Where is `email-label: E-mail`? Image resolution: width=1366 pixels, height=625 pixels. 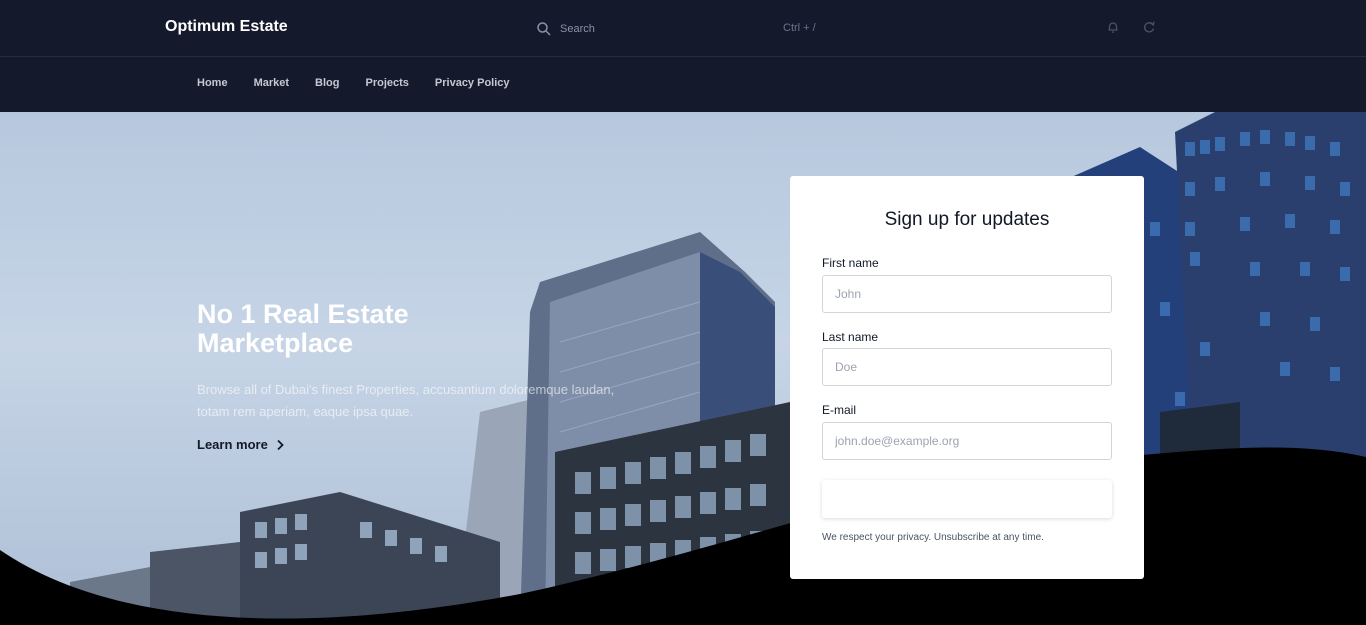
email-label: E-mail is located at coordinates (839, 410).